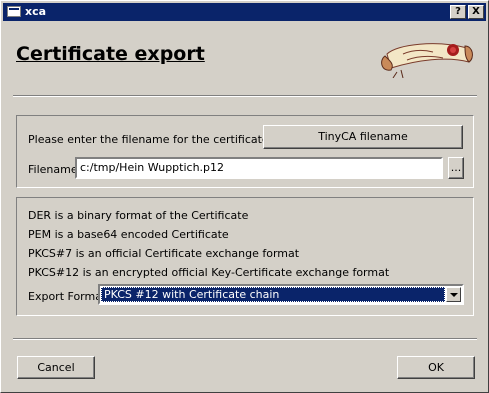 This screenshot has height=393, width=489. I want to click on help-icon: ?, so click(458, 12).